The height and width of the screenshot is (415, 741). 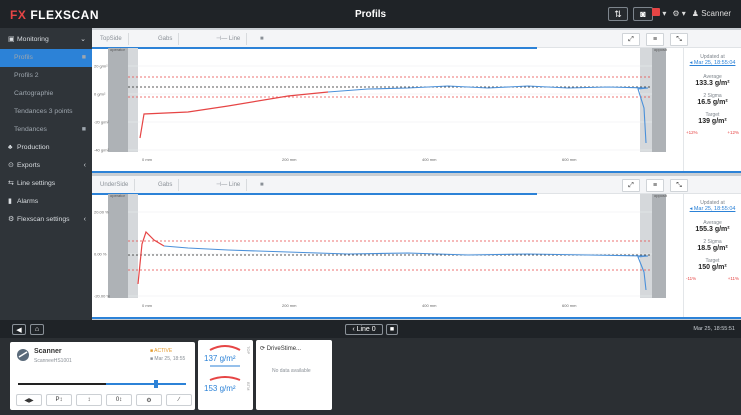 I want to click on scanner-tool-button: ↕, so click(x=89, y=400).